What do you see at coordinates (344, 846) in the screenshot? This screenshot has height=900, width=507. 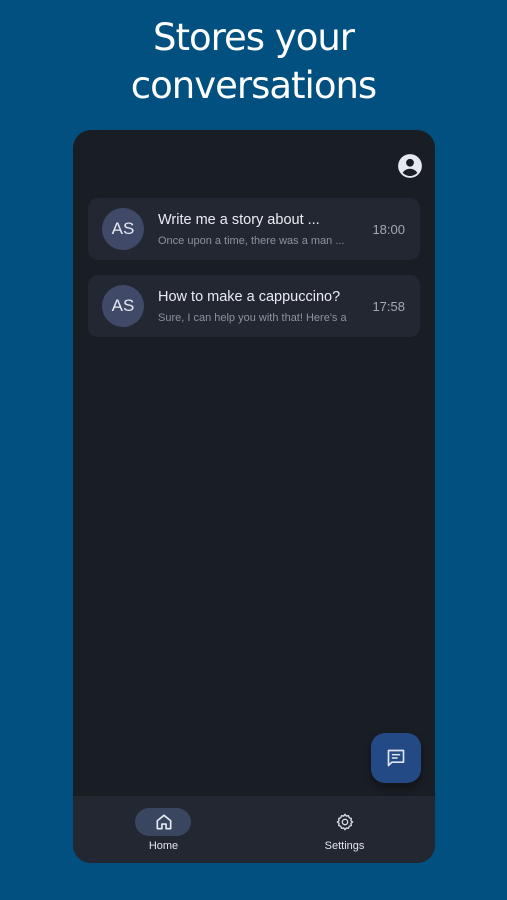 I see `nav-settings-label: Settings` at bounding box center [344, 846].